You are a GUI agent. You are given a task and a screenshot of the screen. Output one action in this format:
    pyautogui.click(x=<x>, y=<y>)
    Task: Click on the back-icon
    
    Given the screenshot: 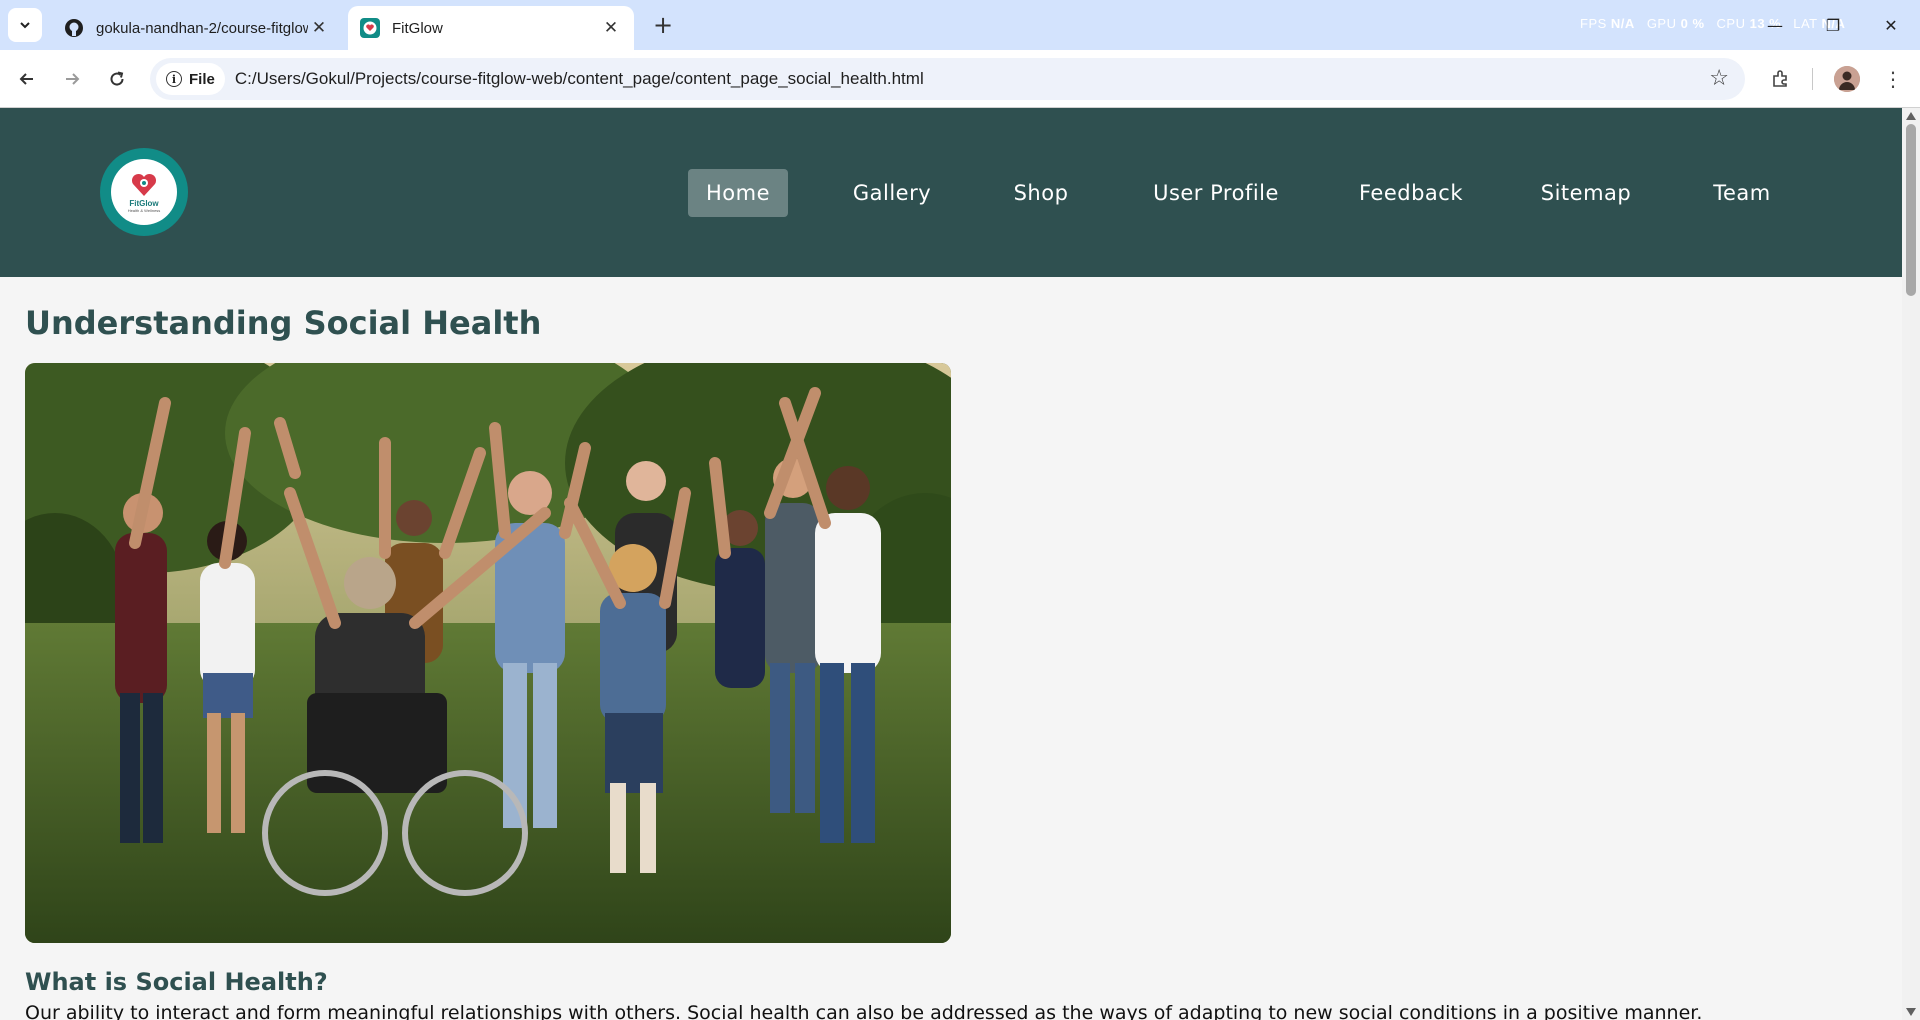 What is the action you would take?
    pyautogui.click(x=27, y=79)
    